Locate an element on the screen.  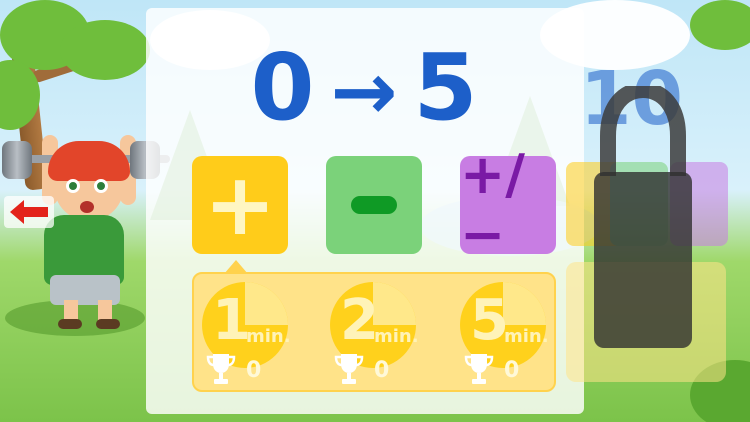
range-arrow-icon: → is located at coordinates (365, 91).